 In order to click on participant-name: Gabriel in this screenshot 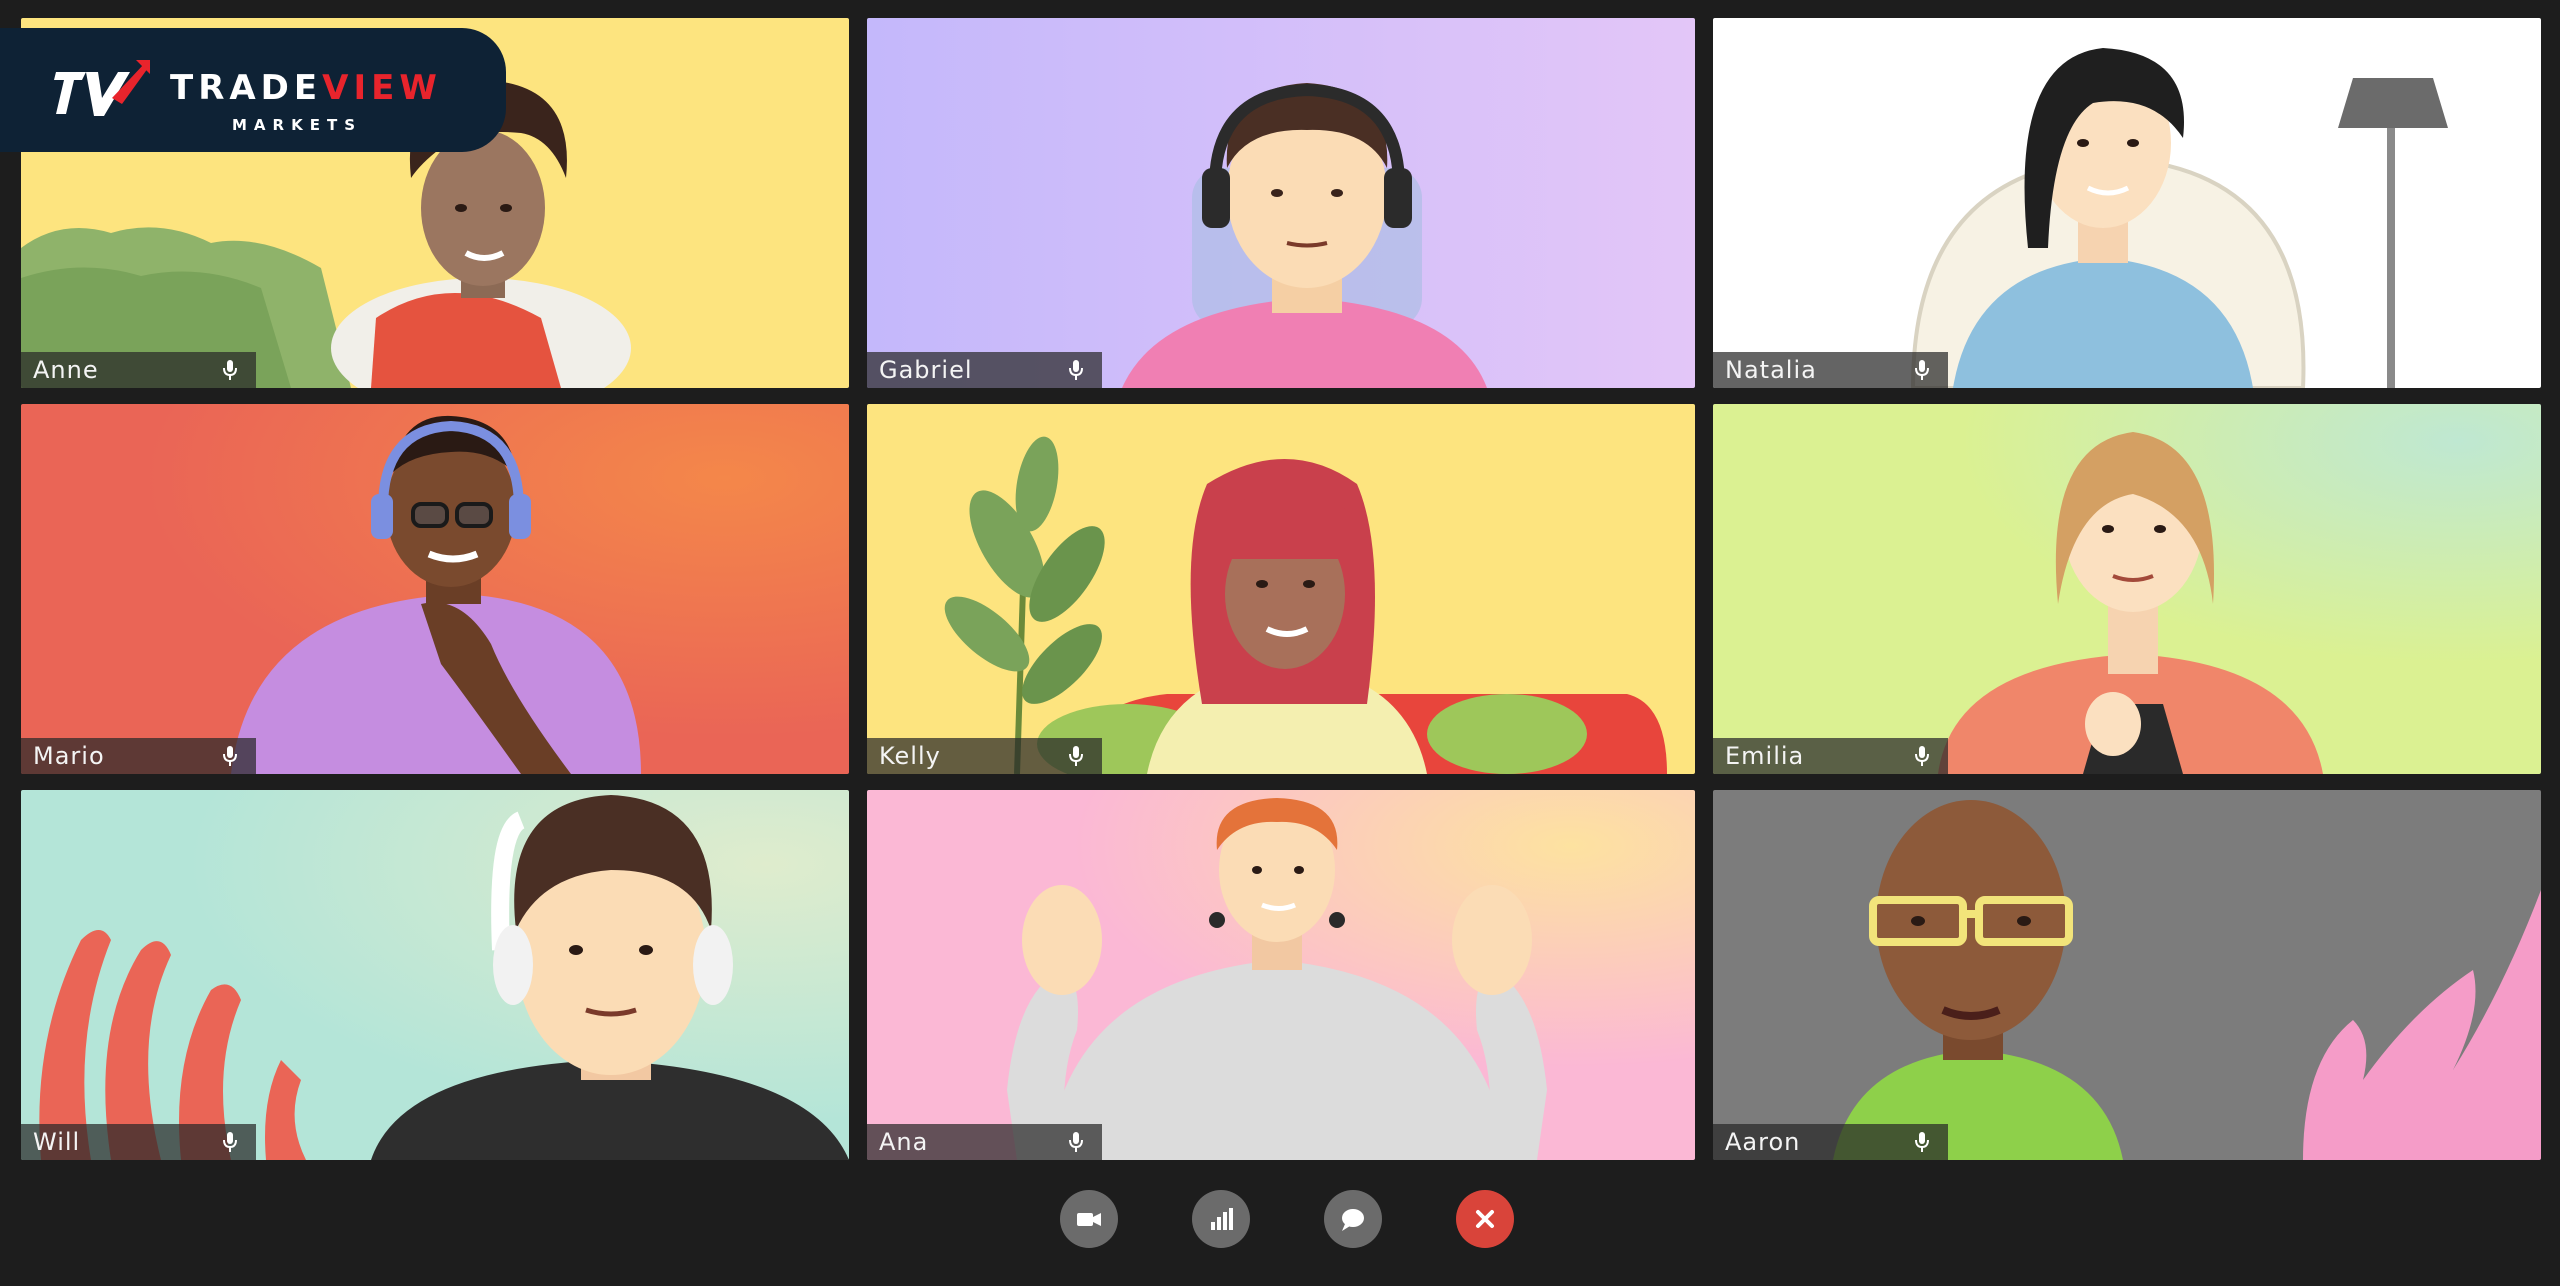, I will do `click(926, 370)`.